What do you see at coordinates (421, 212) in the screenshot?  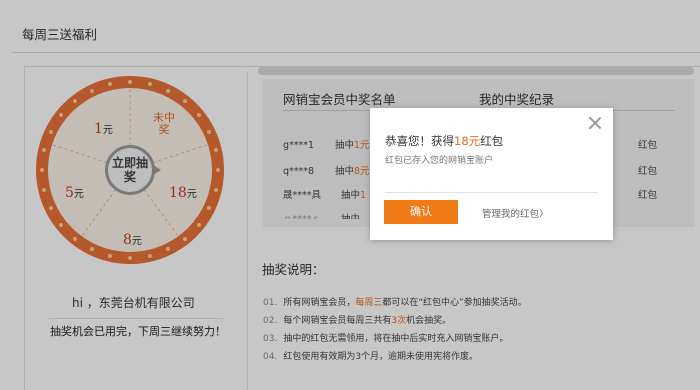 I see `confirm-button: 确认` at bounding box center [421, 212].